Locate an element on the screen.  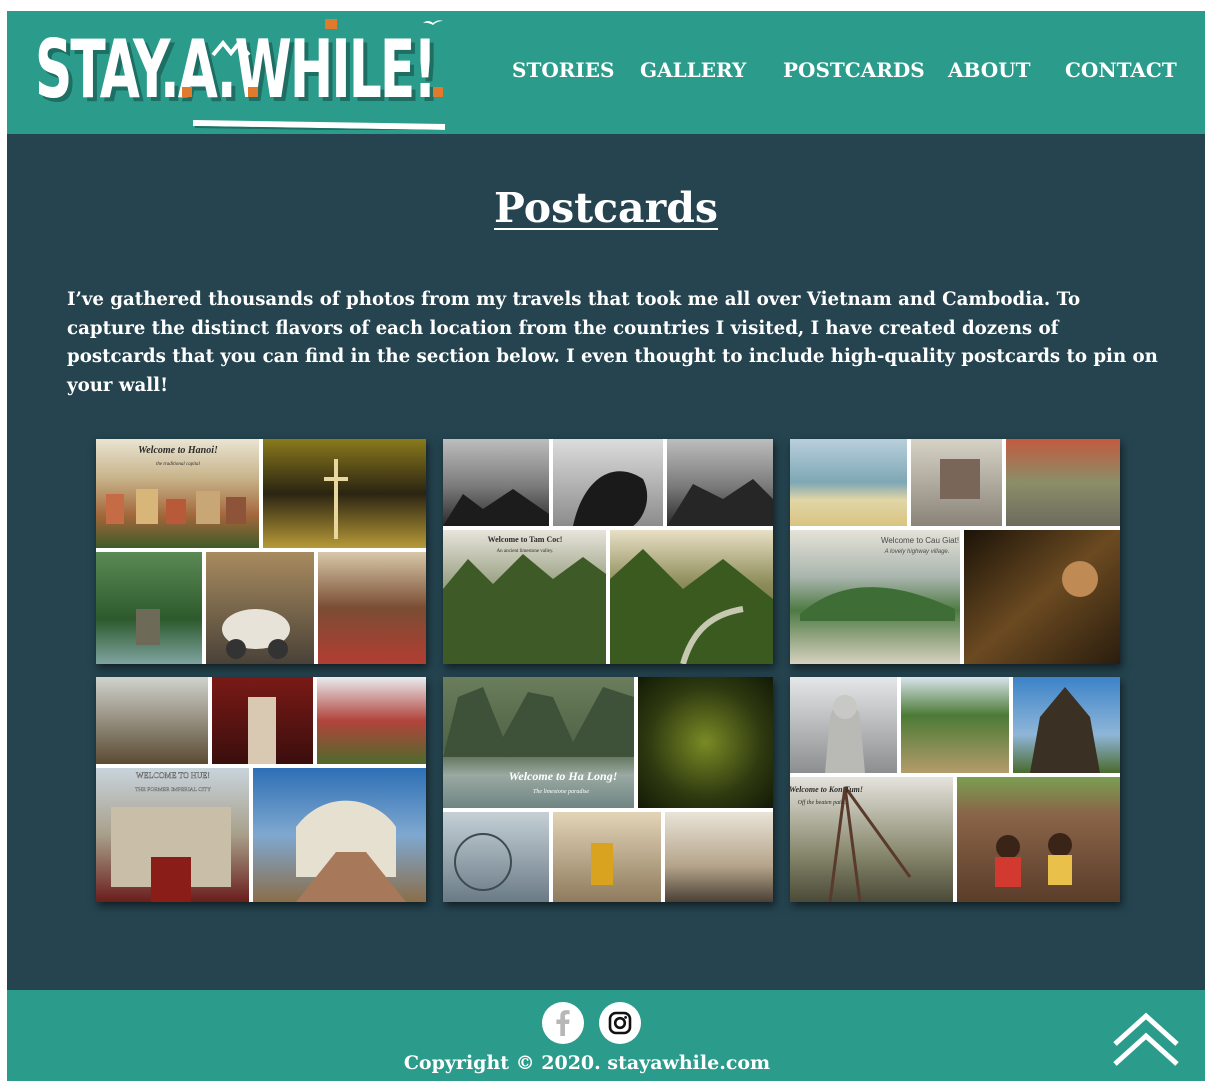
postcard-hue: WELCOME TO HUE! THE FORMER IMPERIAL CITY is located at coordinates (261, 789).